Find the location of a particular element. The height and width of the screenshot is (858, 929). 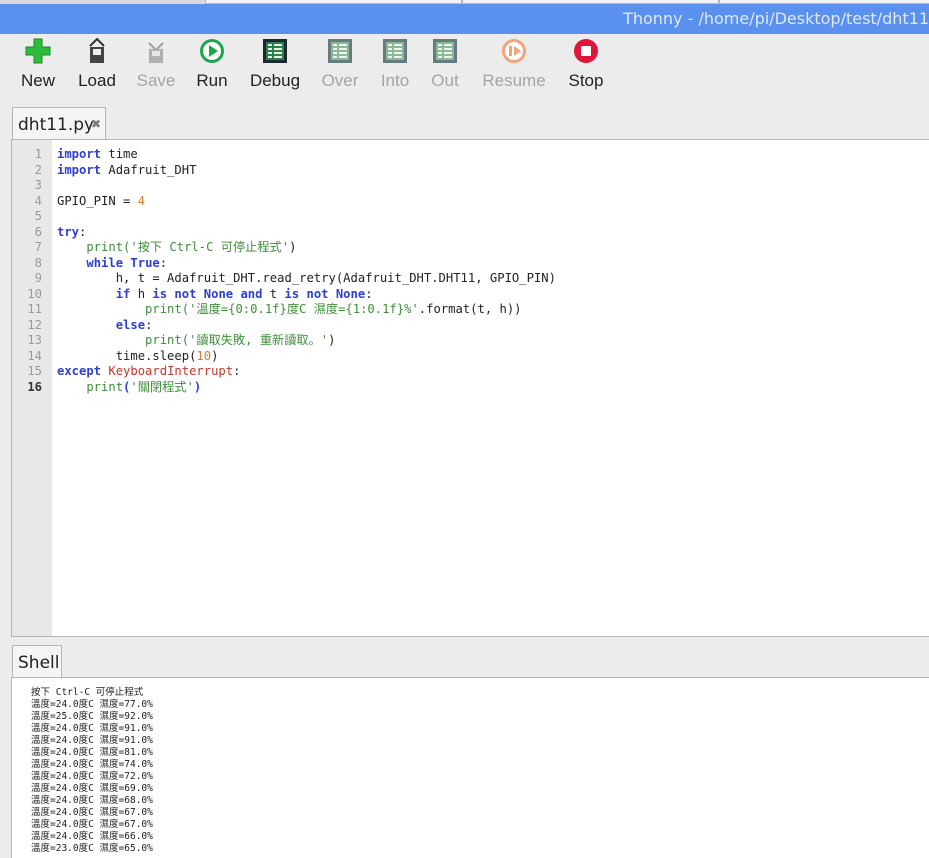

code-line: if h is not None and t is not None: is located at coordinates (215, 295).